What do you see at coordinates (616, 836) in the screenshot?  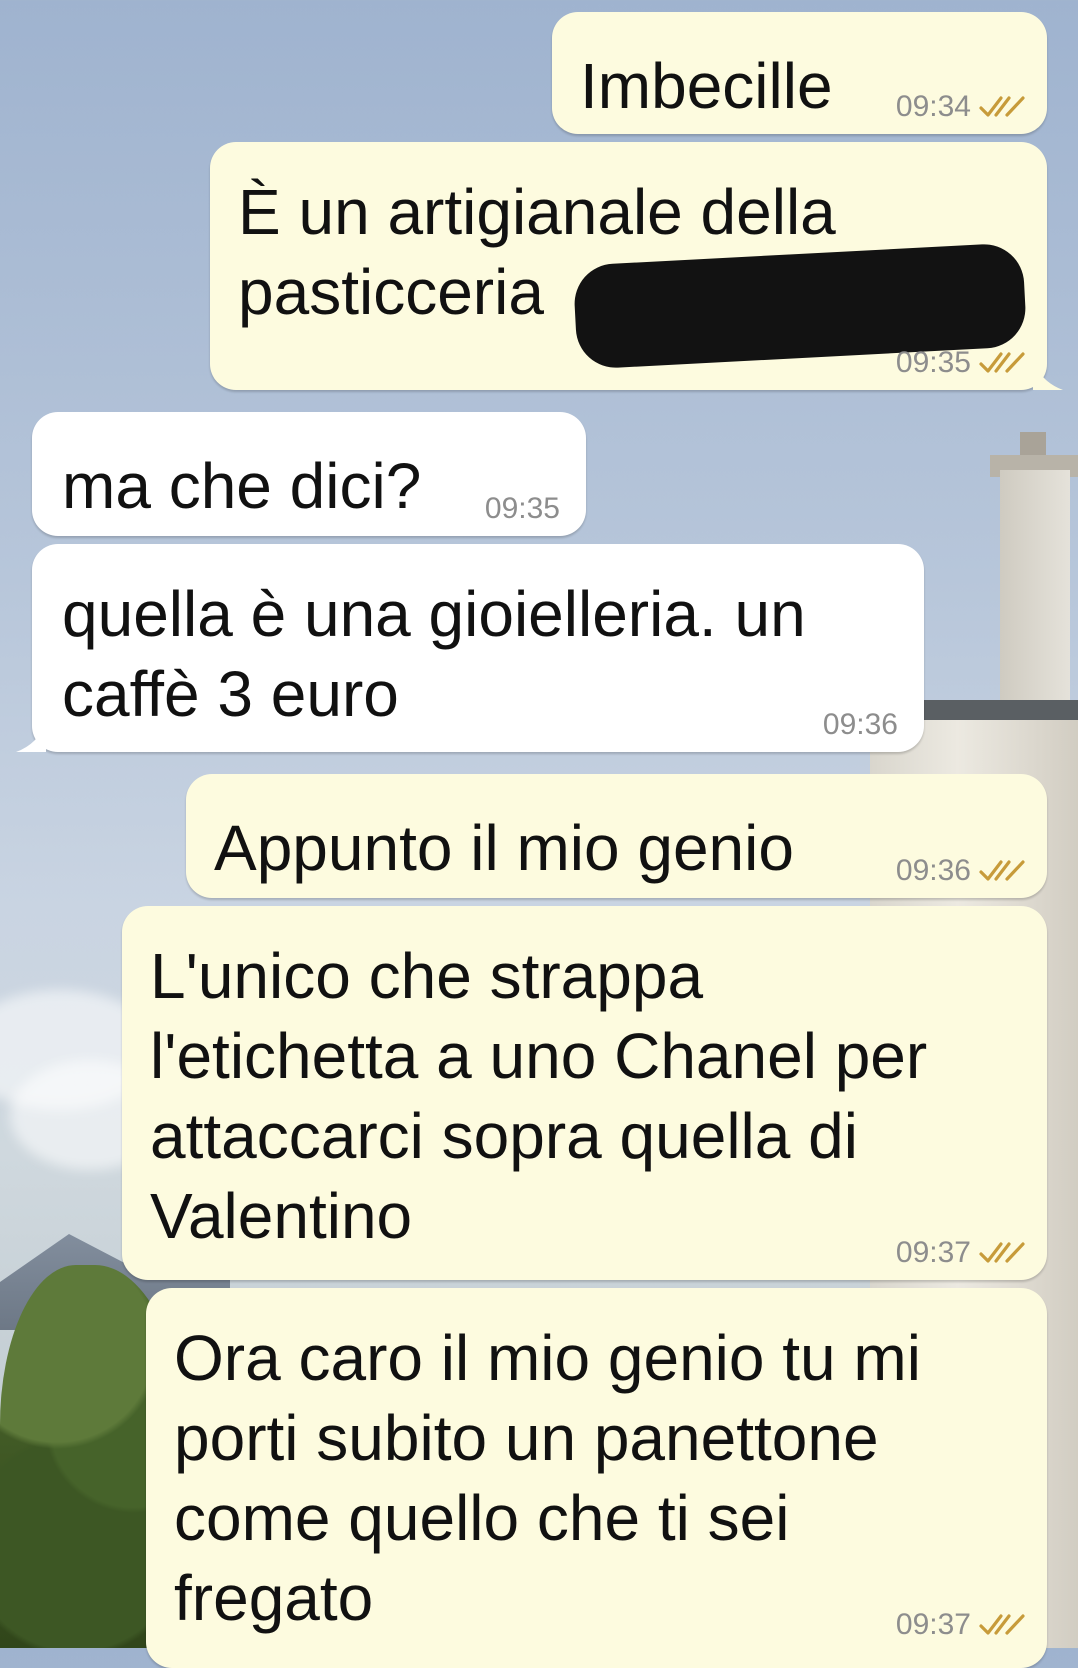 I see `message-bubble-outgoing: Appunto il mio genio 09:36` at bounding box center [616, 836].